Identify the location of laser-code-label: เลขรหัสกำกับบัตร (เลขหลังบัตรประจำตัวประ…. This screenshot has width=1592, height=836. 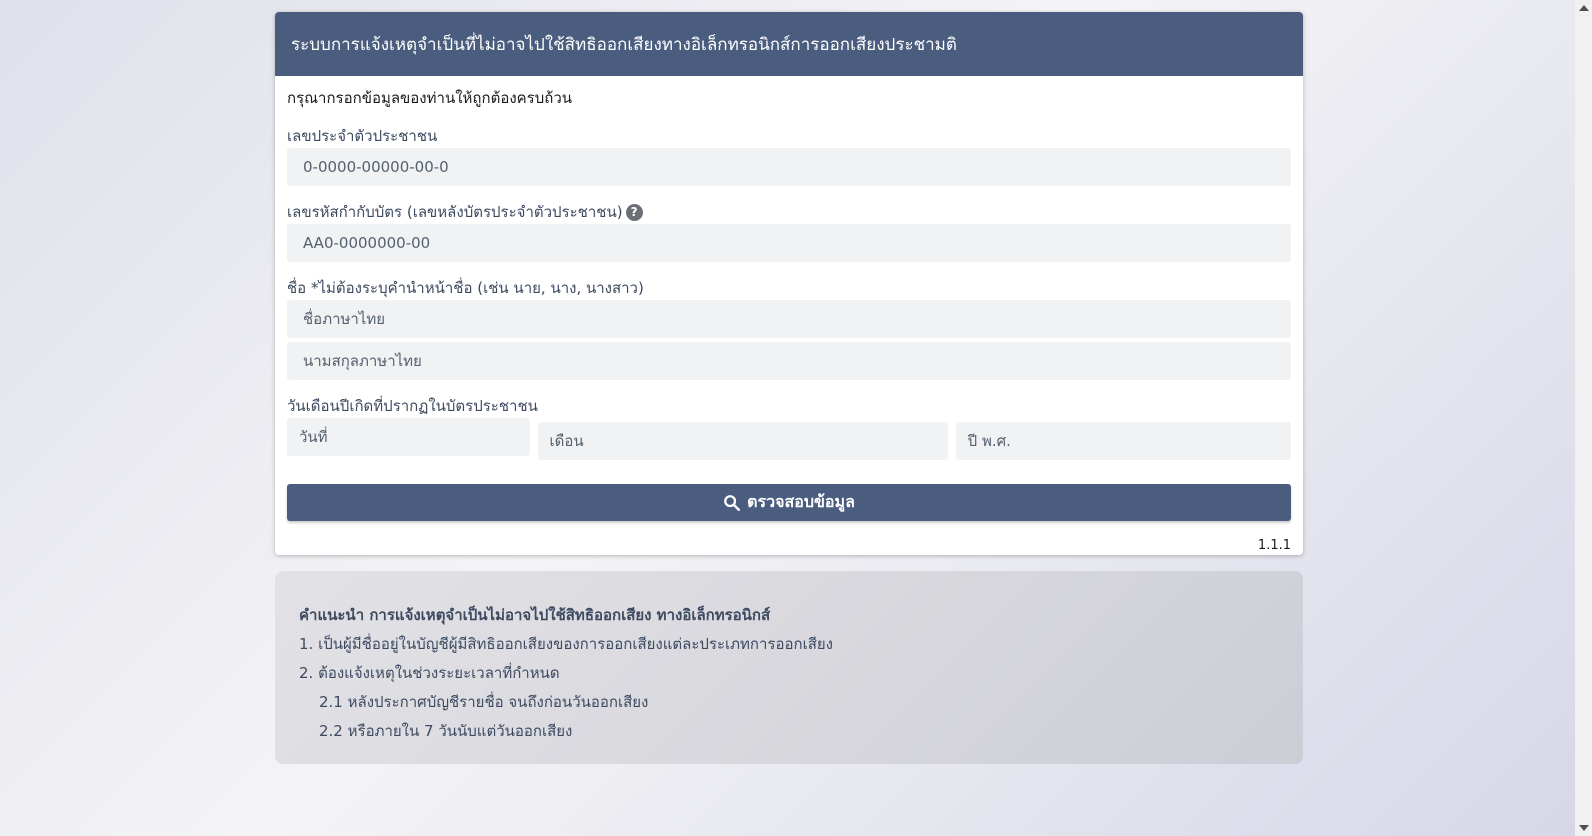
(789, 212).